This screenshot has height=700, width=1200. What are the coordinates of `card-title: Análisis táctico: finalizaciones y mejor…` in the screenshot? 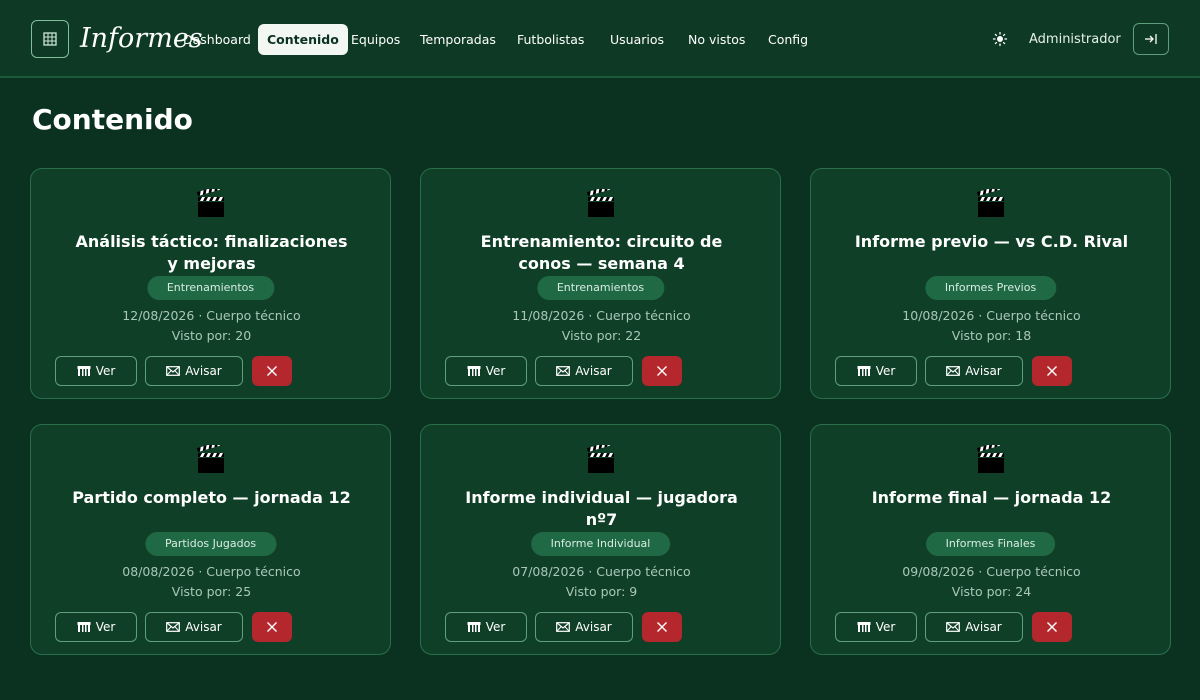 It's located at (211, 252).